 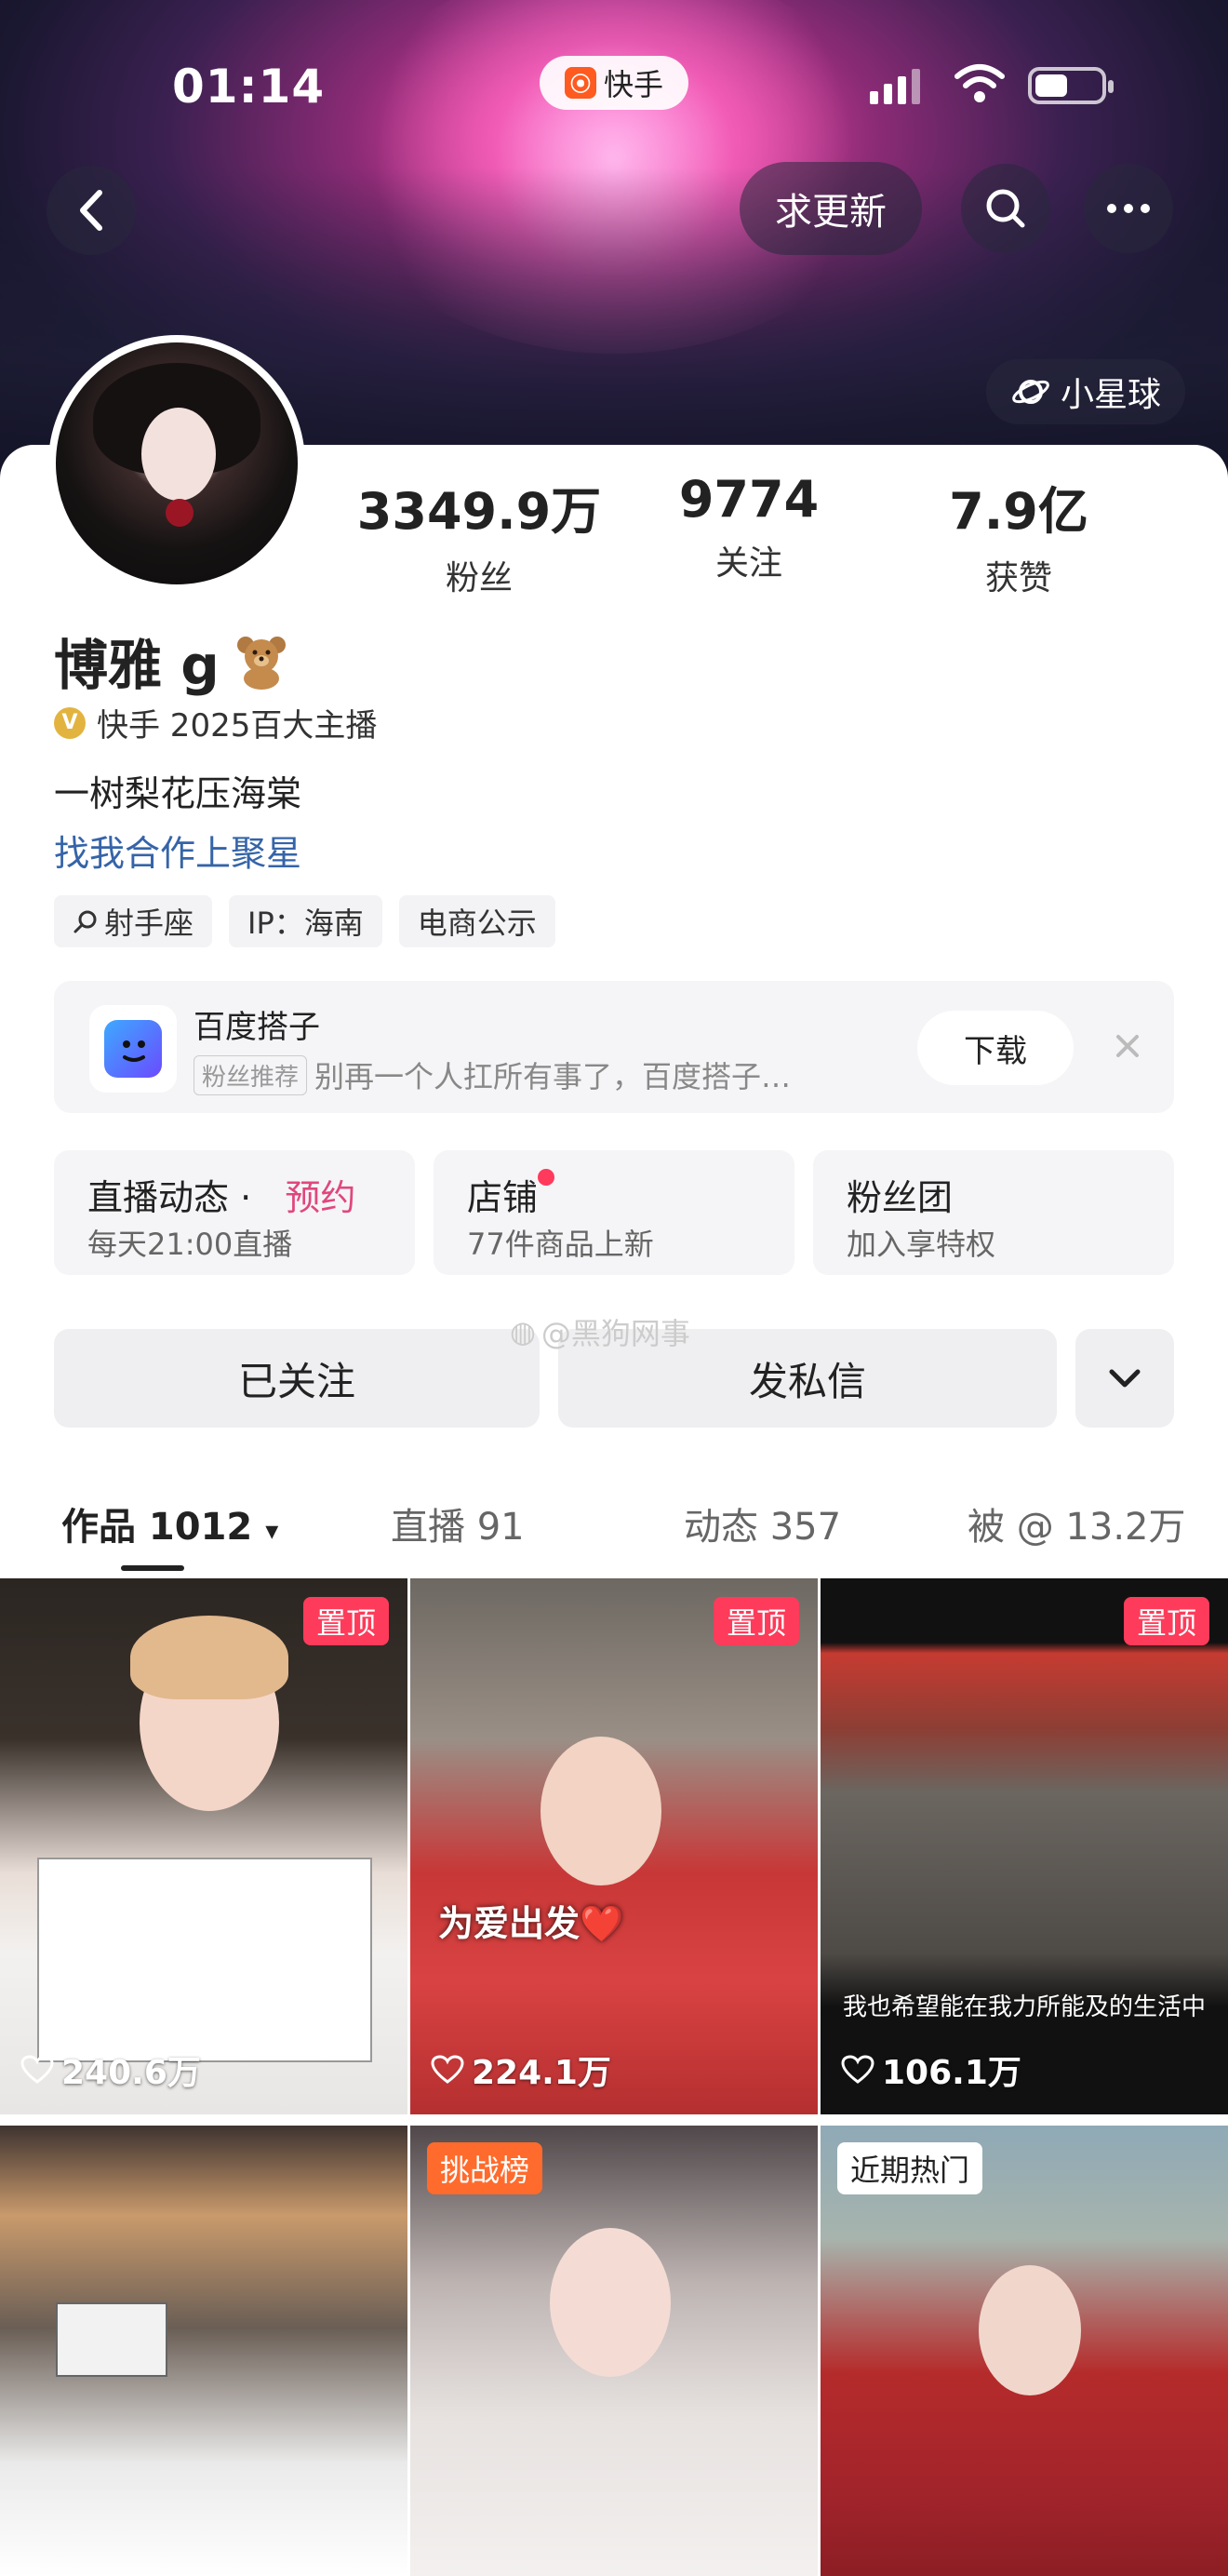 What do you see at coordinates (614, 2351) in the screenshot?
I see `video-tile: 挑战榜` at bounding box center [614, 2351].